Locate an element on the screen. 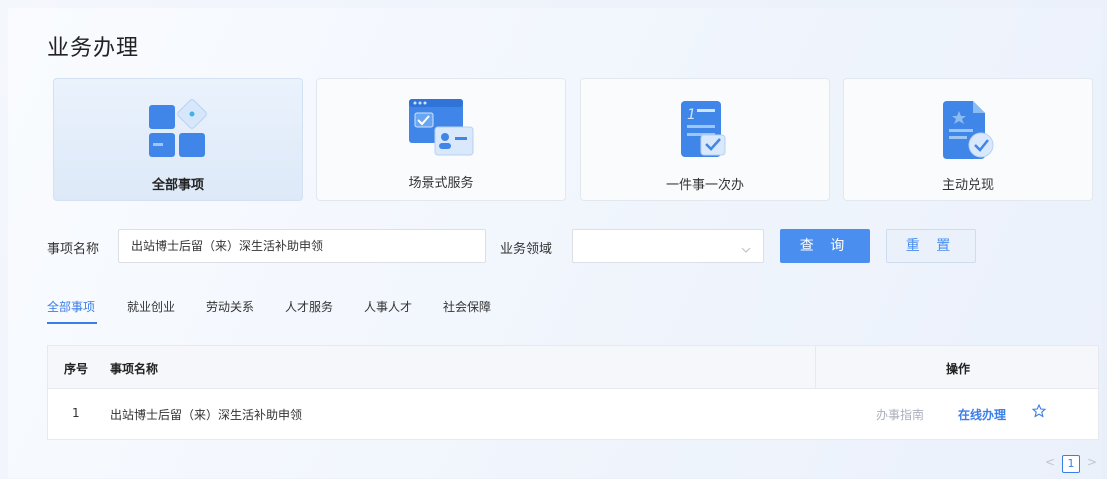 This screenshot has width=1107, height=479. tab-personnel-talent: 人事人才 is located at coordinates (388, 306).